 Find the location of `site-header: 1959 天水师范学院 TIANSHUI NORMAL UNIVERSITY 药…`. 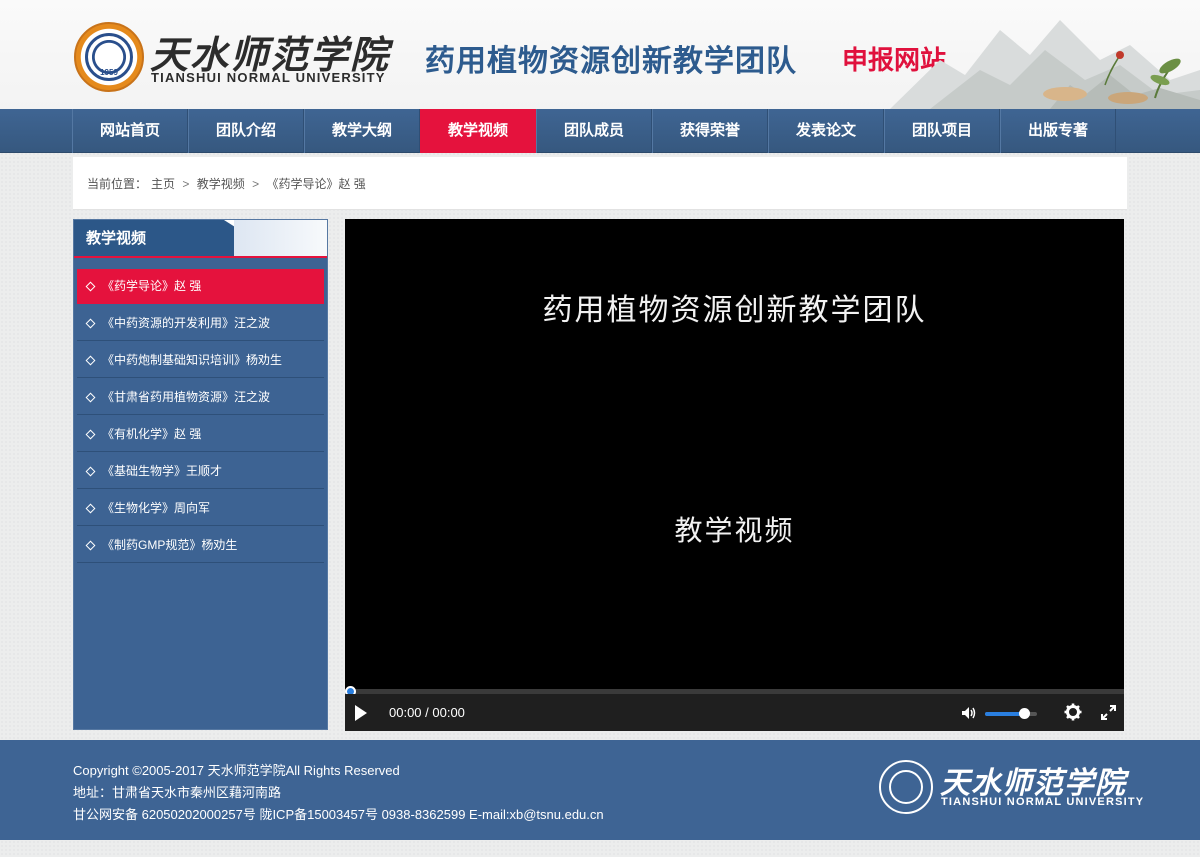

site-header: 1959 天水师范学院 TIANSHUI NORMAL UNIVERSITY 药… is located at coordinates (600, 54).